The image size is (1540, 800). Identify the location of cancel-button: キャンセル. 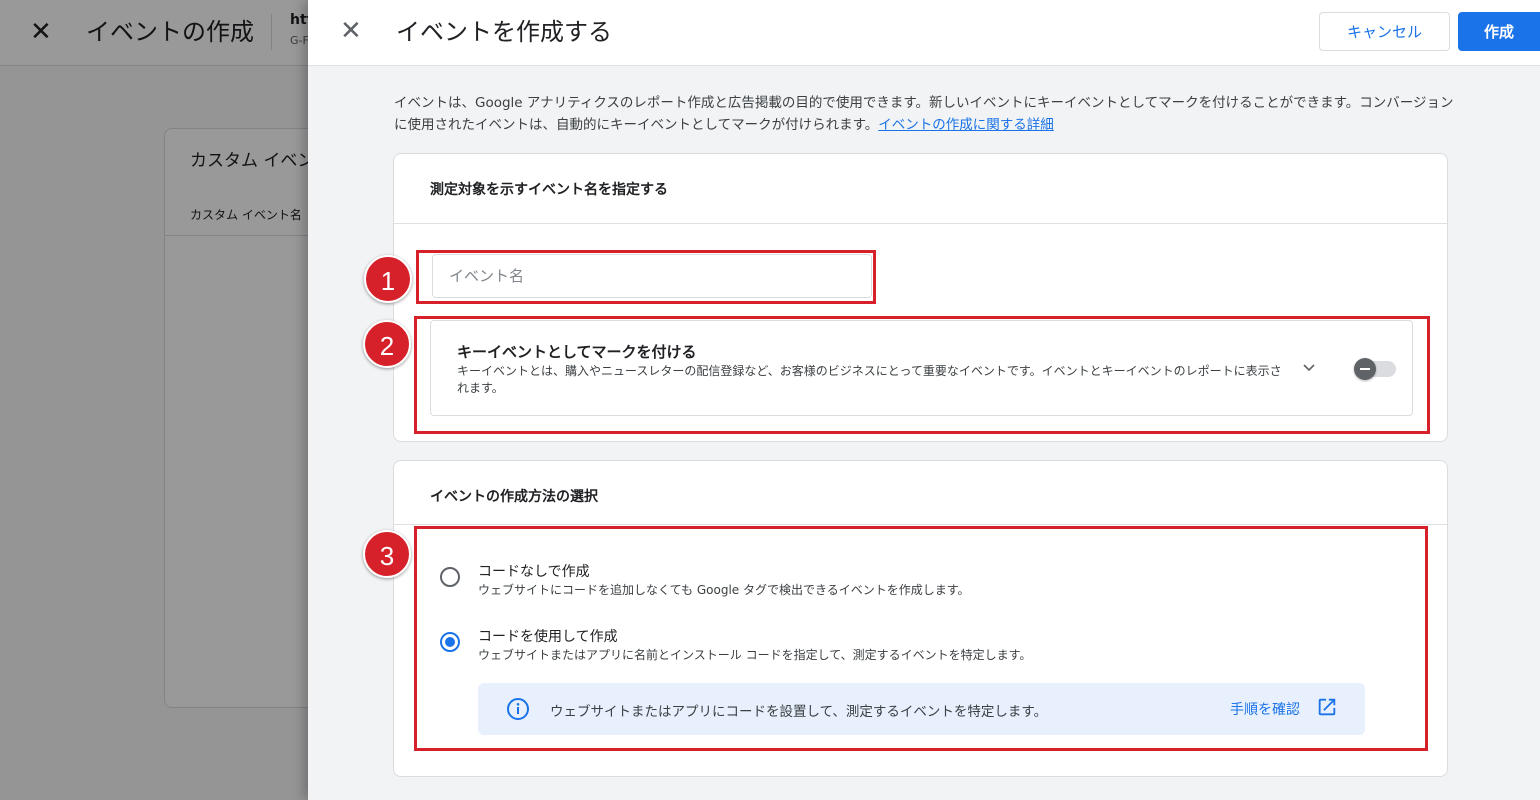
(1384, 31).